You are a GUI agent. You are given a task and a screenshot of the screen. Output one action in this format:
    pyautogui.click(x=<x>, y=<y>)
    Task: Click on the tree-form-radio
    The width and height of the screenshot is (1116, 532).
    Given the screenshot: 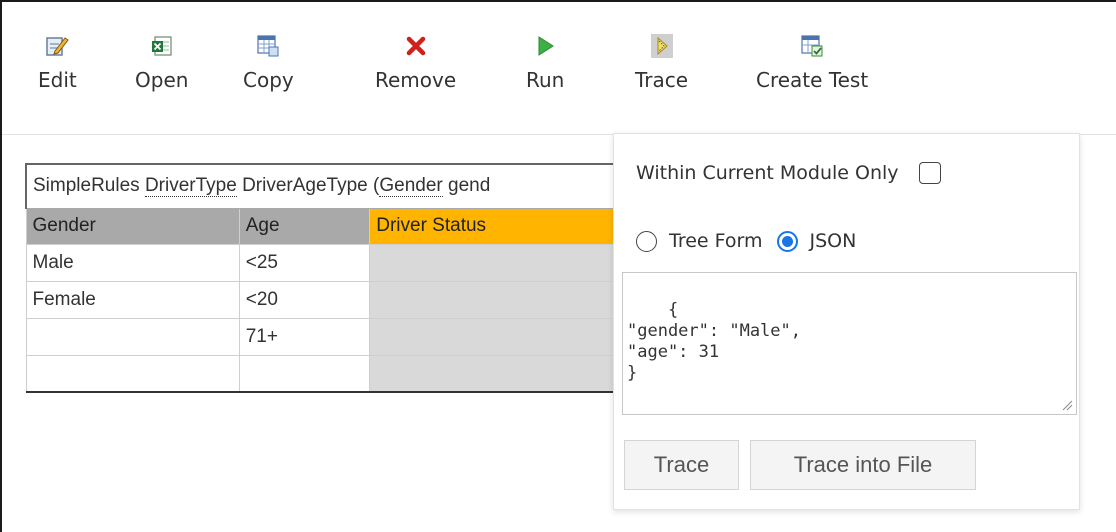 What is the action you would take?
    pyautogui.click(x=646, y=241)
    